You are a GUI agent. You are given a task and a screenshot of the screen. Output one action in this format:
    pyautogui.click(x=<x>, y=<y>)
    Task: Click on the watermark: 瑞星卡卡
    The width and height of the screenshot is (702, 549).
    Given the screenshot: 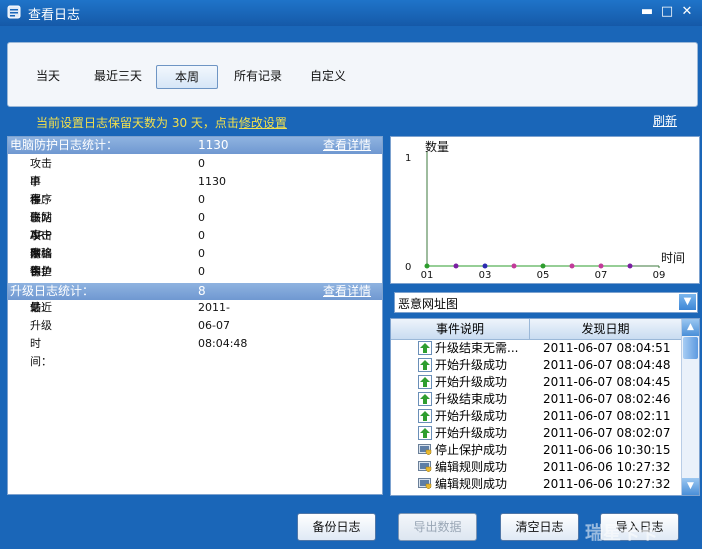 What is the action you would take?
    pyautogui.click(x=621, y=533)
    